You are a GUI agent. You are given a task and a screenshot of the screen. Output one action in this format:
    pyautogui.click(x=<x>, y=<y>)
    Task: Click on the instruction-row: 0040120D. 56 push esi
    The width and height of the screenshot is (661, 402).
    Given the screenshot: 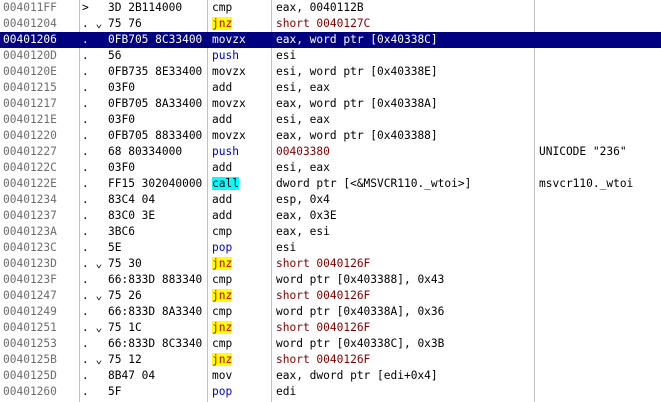 What is the action you would take?
    pyautogui.click(x=330, y=56)
    